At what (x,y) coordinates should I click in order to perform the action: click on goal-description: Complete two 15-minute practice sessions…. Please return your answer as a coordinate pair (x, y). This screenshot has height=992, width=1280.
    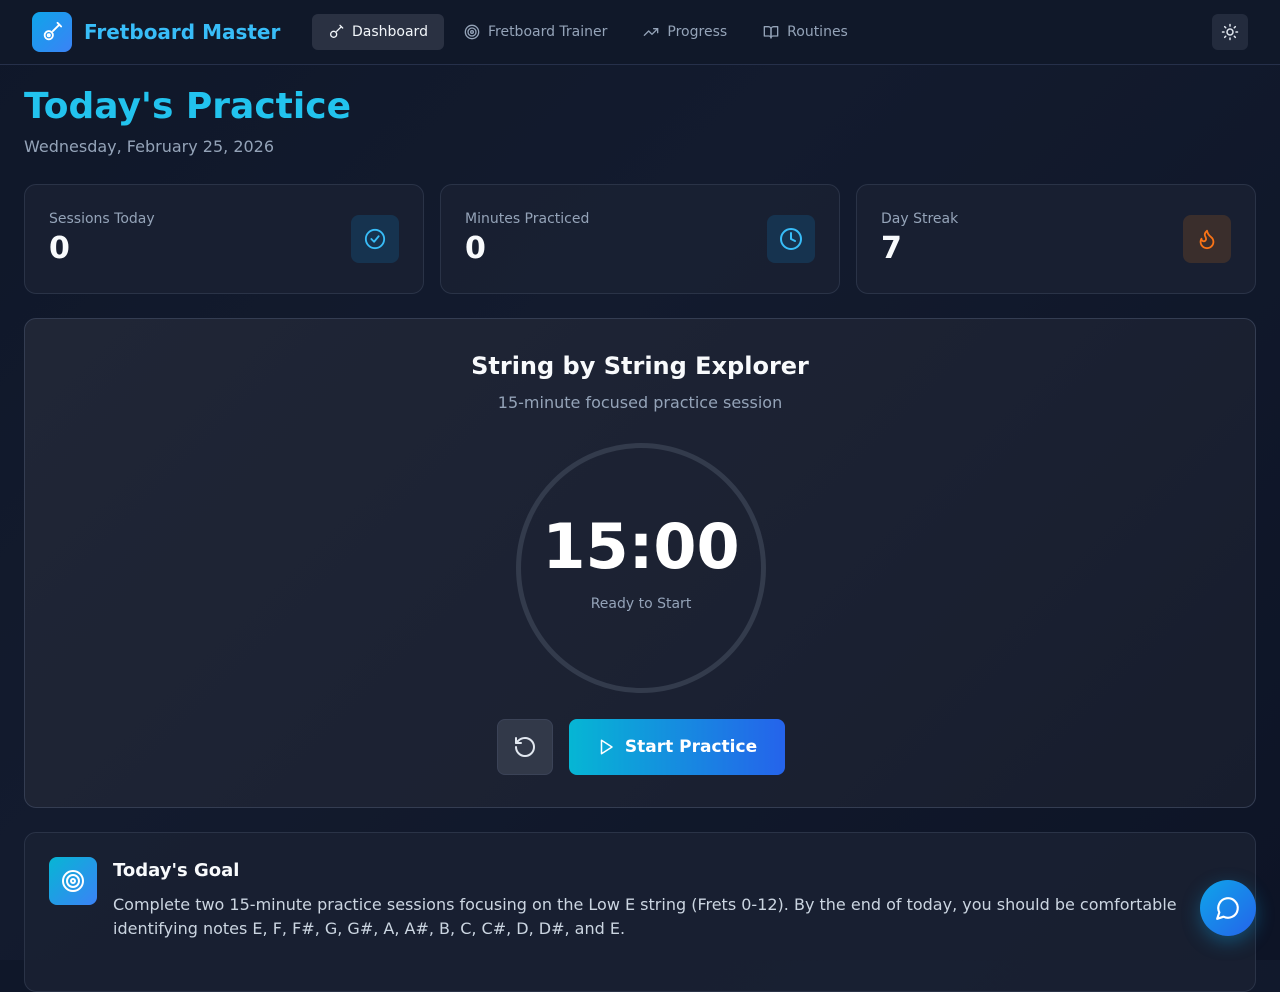
    Looking at the image, I should click on (645, 916).